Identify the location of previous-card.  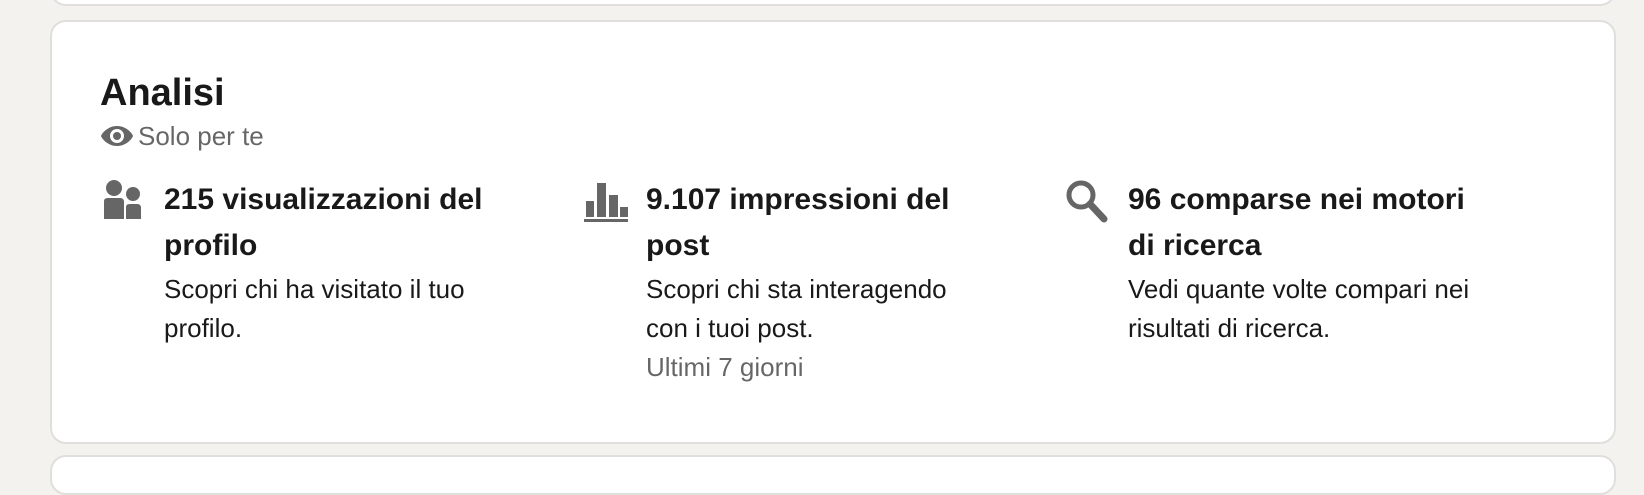
(833, 3).